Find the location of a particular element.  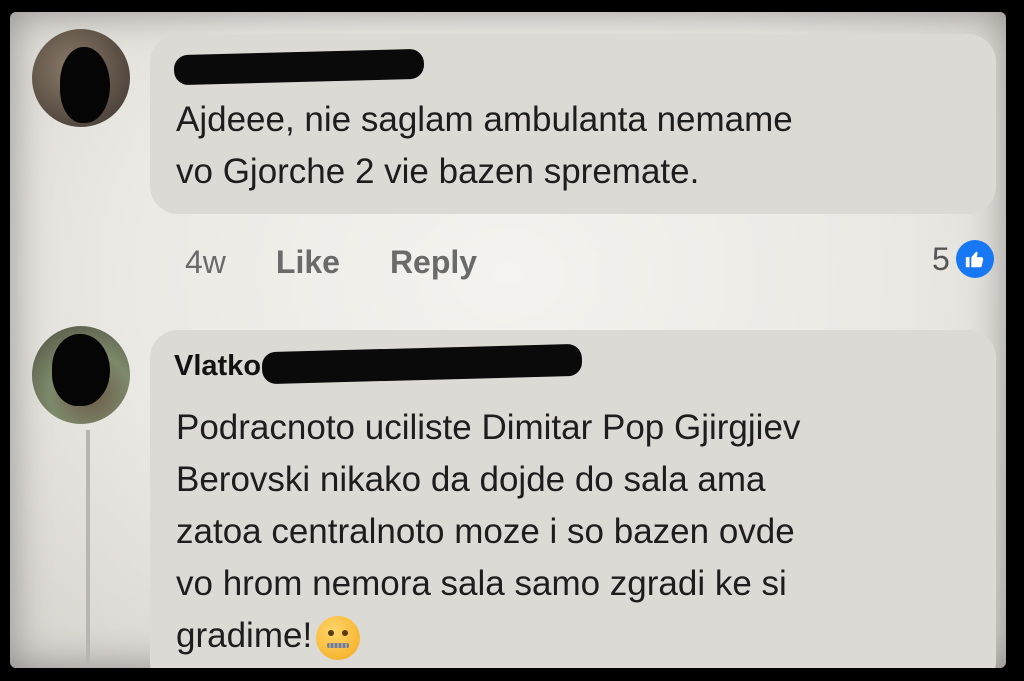

zipper-mouth-face-icon is located at coordinates (338, 637).